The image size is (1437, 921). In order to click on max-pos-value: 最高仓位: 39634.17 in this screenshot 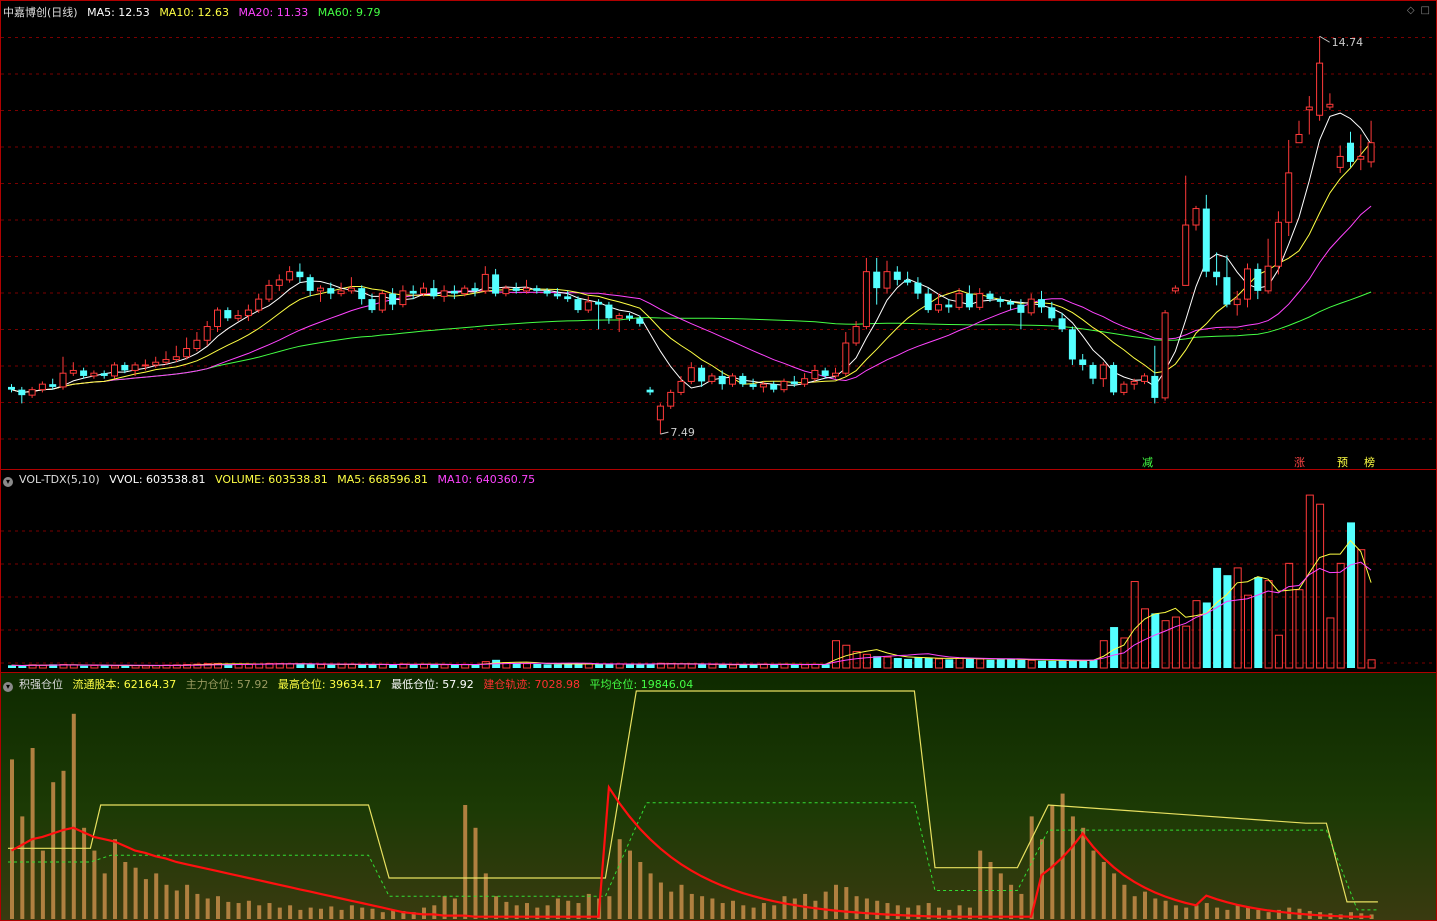, I will do `click(329, 684)`.